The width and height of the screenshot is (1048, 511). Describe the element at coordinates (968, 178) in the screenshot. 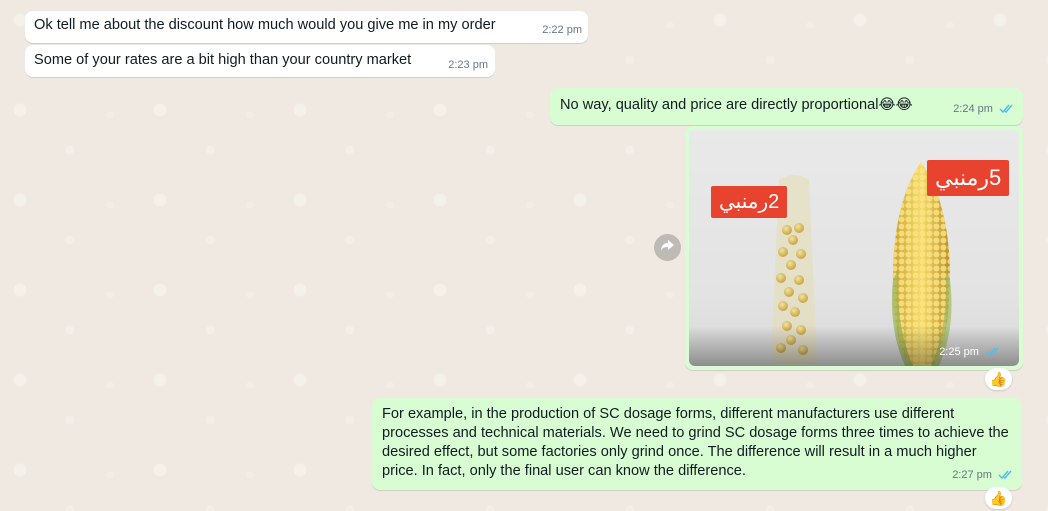

I see `price-tag-right: 5رمنبي` at that location.